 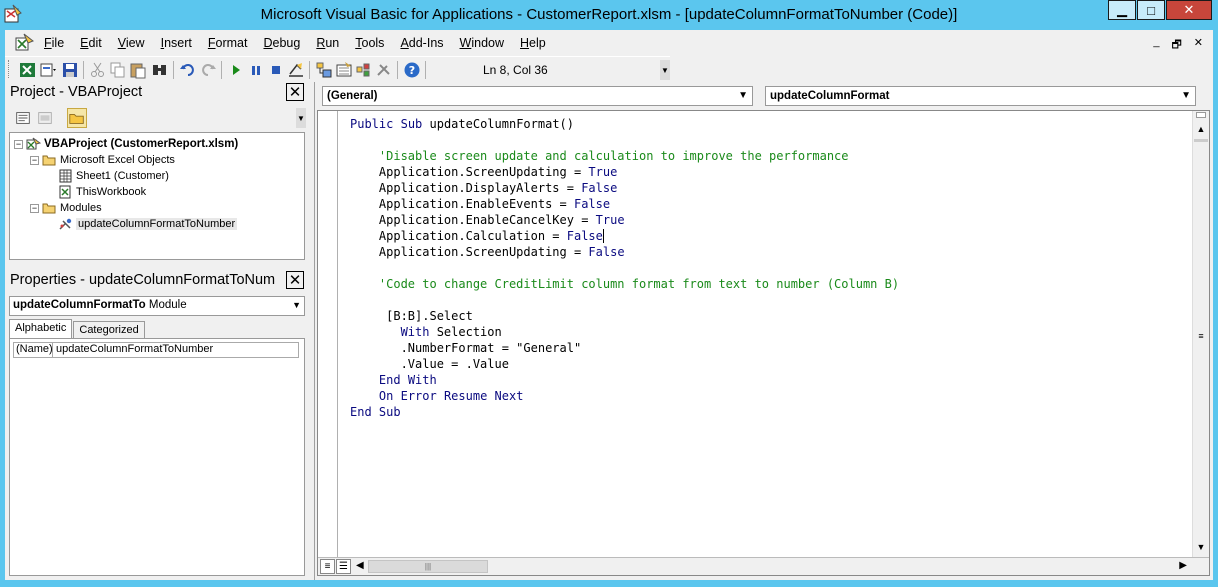 I want to click on redo-icon, so click(x=208, y=70).